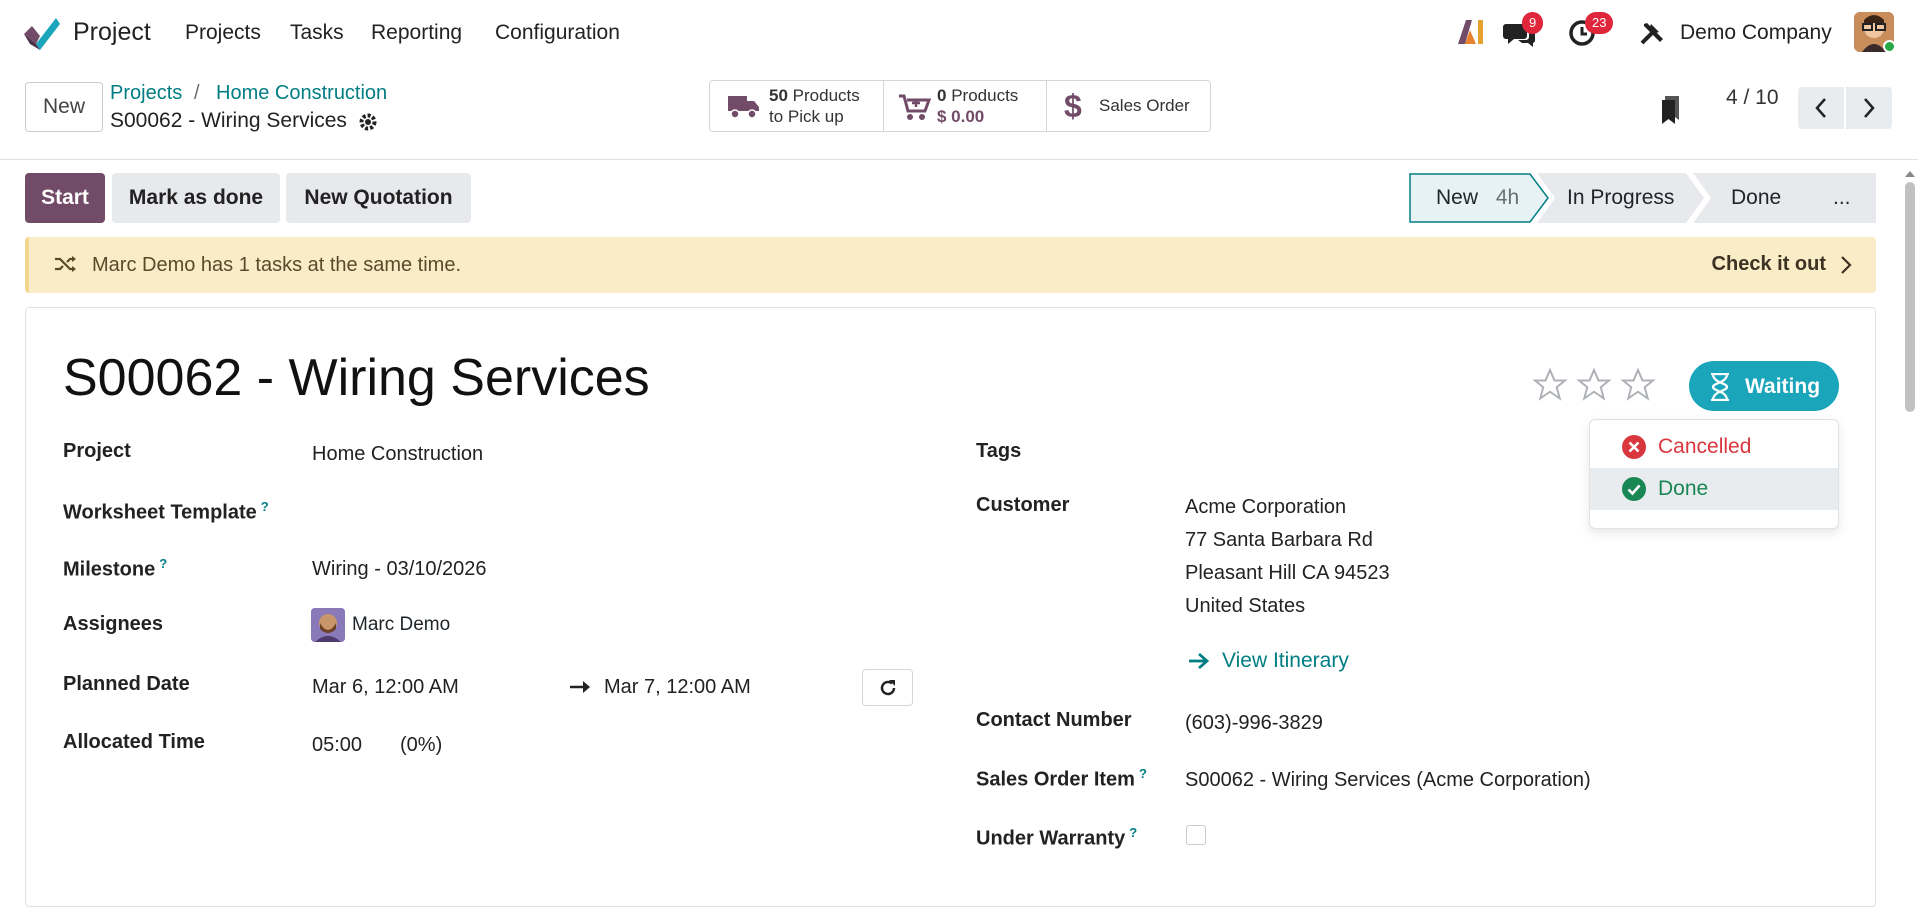  I want to click on menu-projects: Projects, so click(223, 33).